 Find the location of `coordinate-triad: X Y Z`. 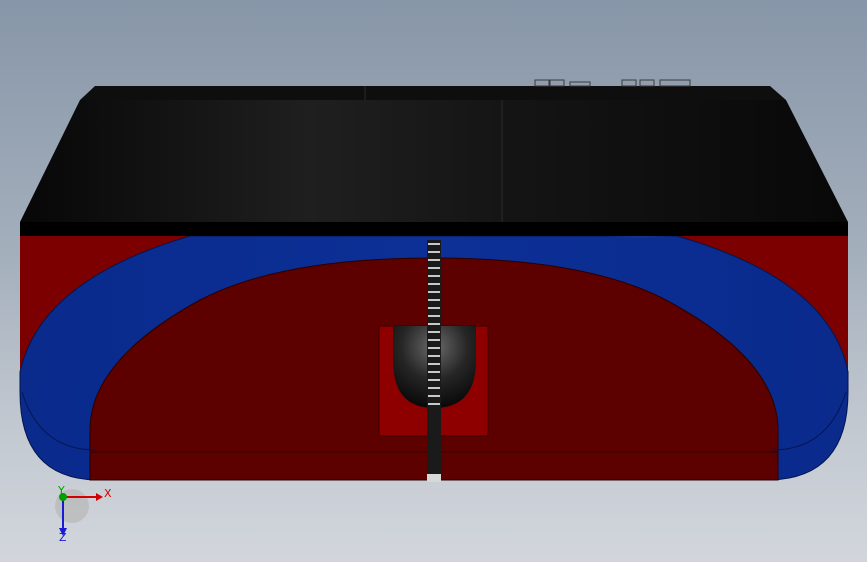

coordinate-triad: X Y Z is located at coordinates (83, 514).